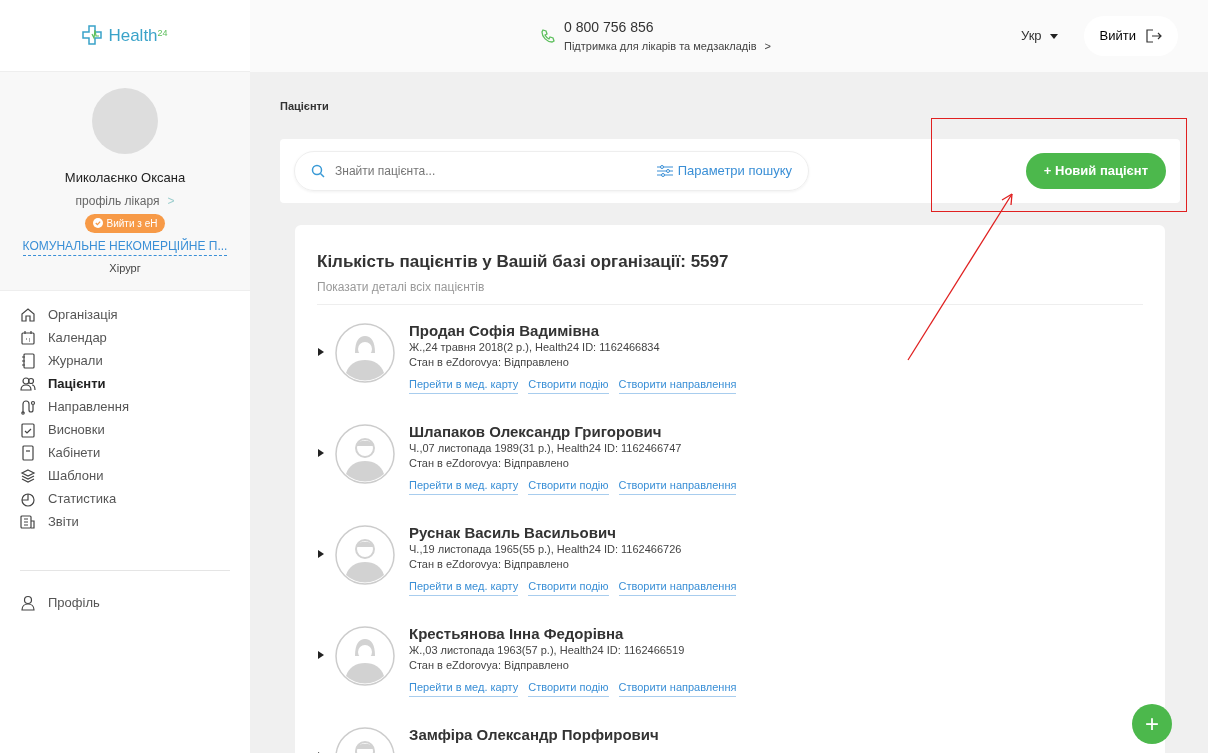 The image size is (1208, 753). Describe the element at coordinates (664, 170) in the screenshot. I see `sliders-icon` at that location.